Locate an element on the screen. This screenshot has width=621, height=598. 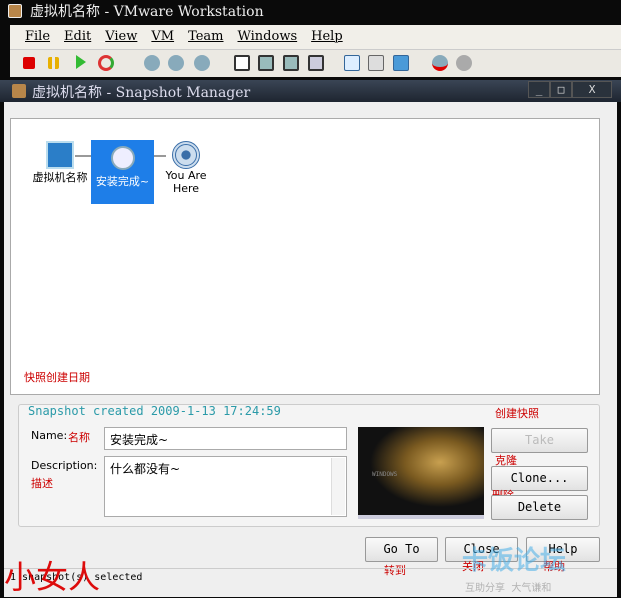
watermark-subtitle: 互助分享 大气谦和 is located at coordinates (508, 588).